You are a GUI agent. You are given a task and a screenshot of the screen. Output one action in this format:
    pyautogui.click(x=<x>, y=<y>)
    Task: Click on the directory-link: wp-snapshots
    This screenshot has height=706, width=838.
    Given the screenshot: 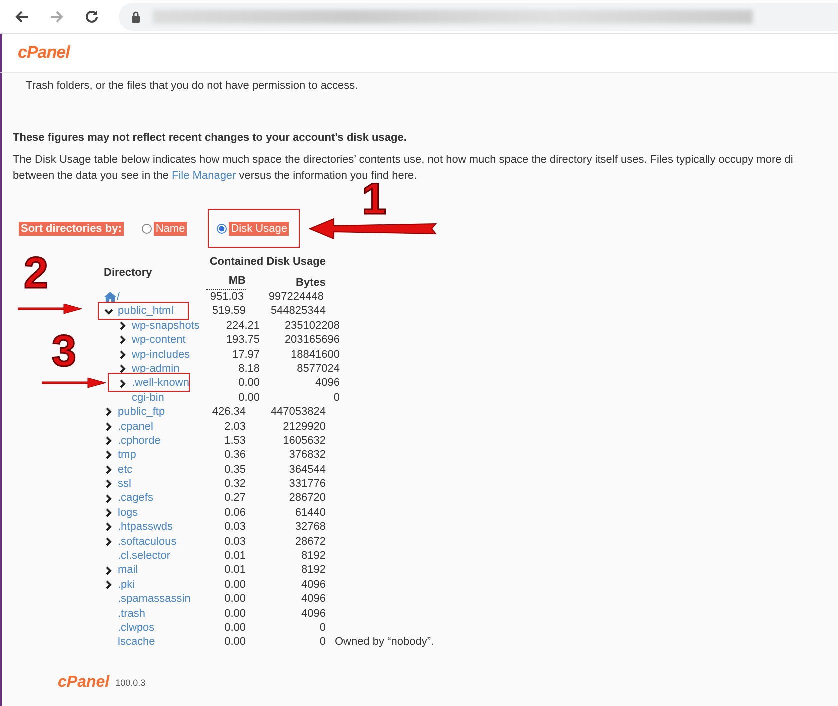 What is the action you would take?
    pyautogui.click(x=166, y=326)
    